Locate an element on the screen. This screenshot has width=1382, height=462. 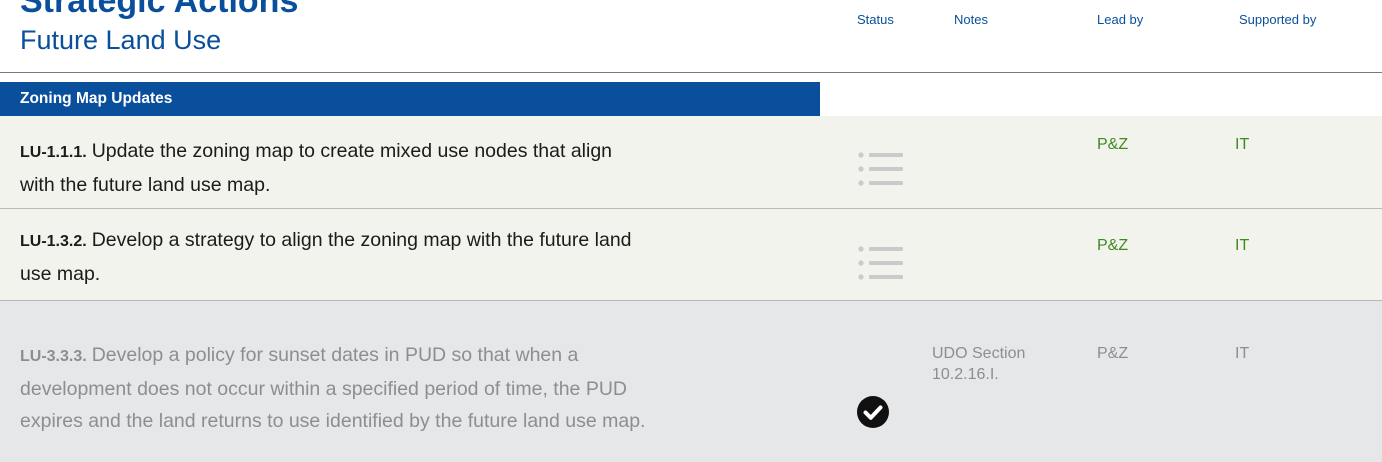
header-divider is located at coordinates (691, 72).